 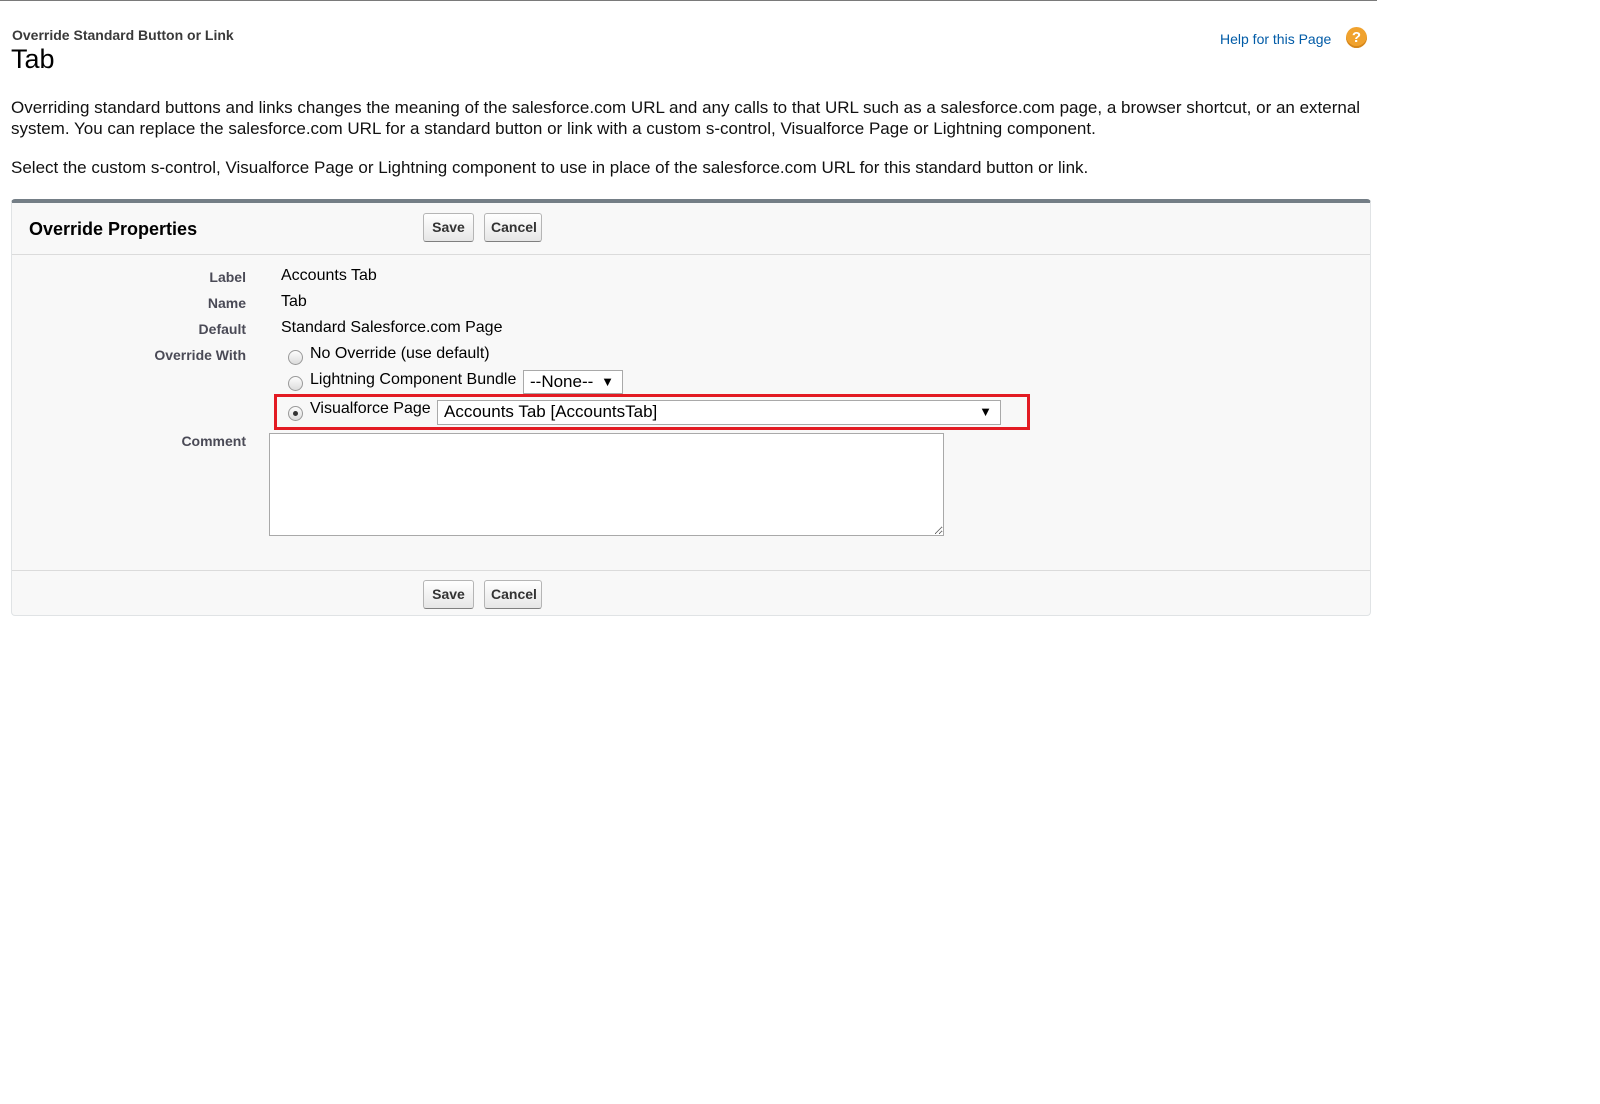 What do you see at coordinates (607, 381) in the screenshot?
I see `caret-down-icon: ▼` at bounding box center [607, 381].